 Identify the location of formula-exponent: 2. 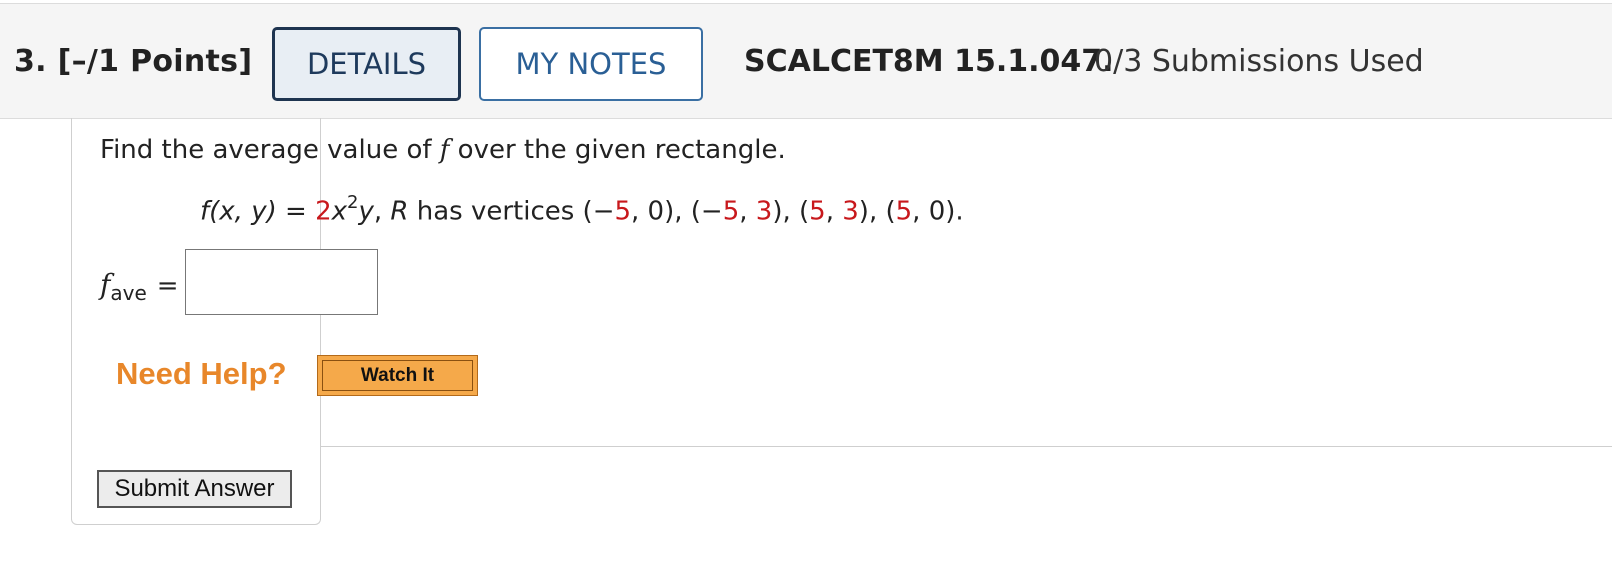
(353, 202).